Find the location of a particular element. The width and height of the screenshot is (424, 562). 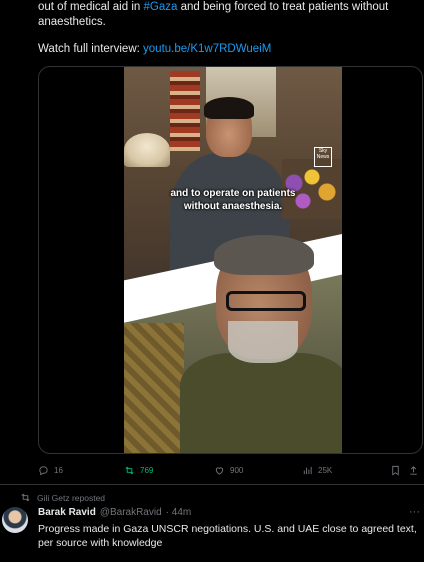

doctor is located at coordinates (261, 344).